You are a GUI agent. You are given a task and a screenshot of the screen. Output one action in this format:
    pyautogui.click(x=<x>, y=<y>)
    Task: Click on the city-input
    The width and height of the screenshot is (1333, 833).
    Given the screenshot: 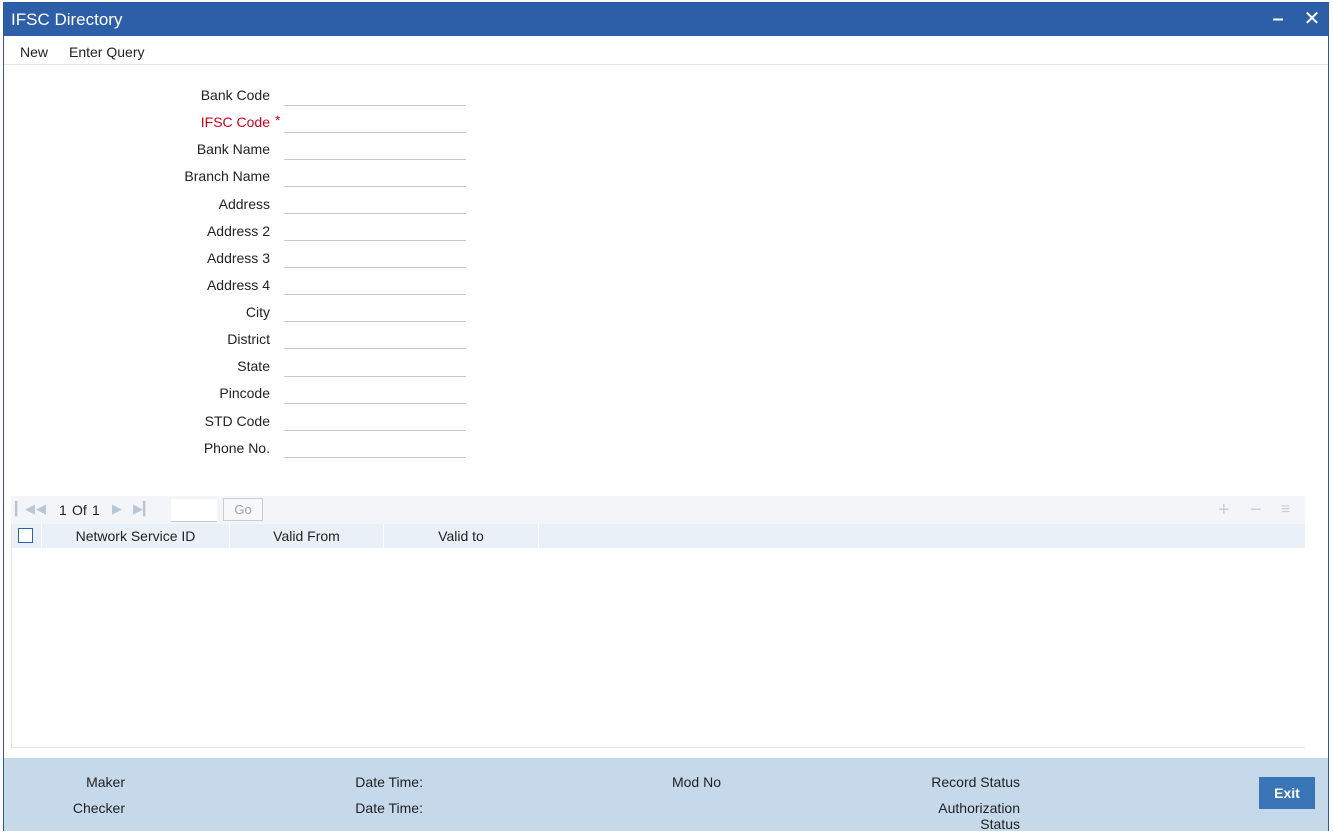 What is the action you would take?
    pyautogui.click(x=375, y=311)
    